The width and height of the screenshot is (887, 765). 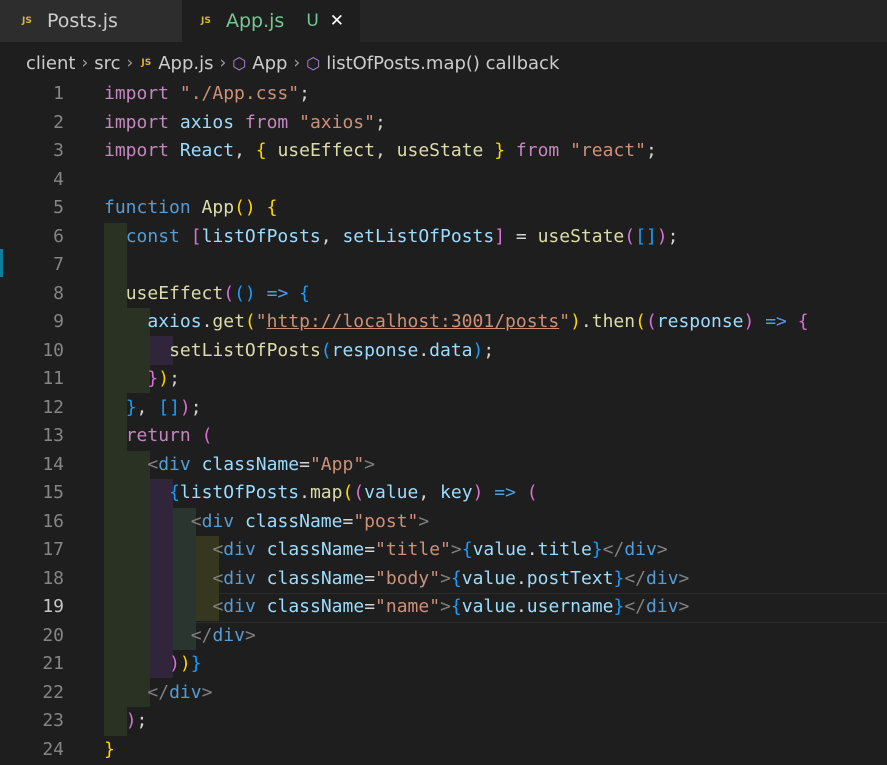 What do you see at coordinates (53, 521) in the screenshot?
I see `line-number: 16` at bounding box center [53, 521].